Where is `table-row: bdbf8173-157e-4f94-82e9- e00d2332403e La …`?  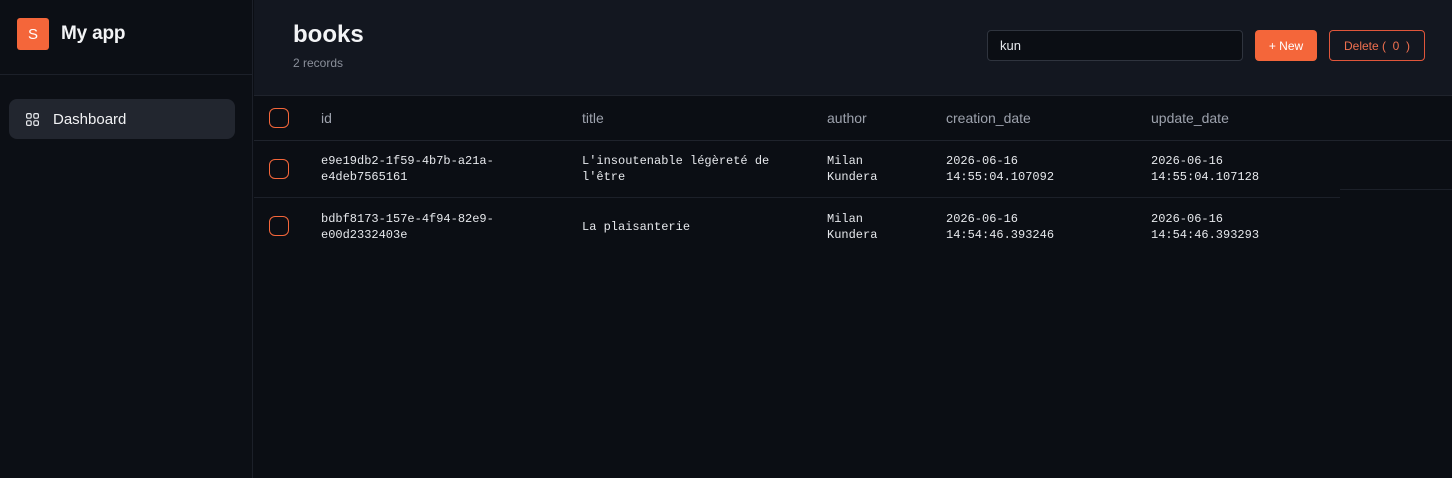
table-row: bdbf8173-157e-4f94-82e9- e00d2332403e La … is located at coordinates (853, 226).